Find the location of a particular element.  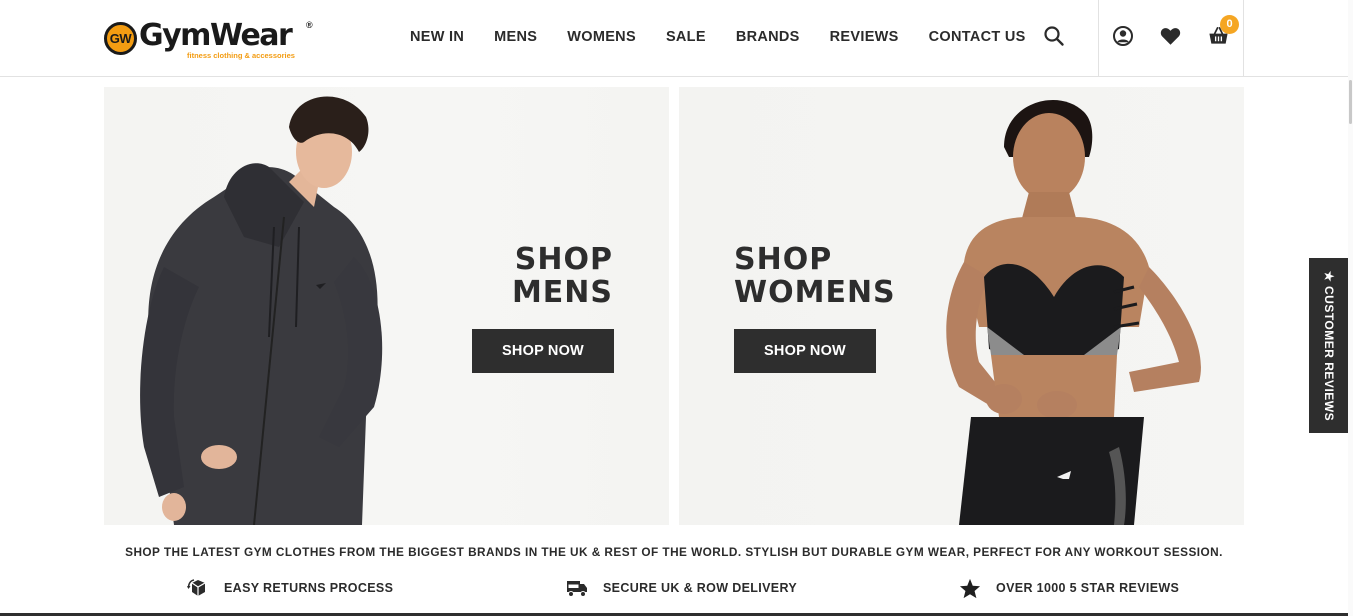

customer-reviews-tab: ★ CUSTOMER REVIEWS is located at coordinates (1328, 345).